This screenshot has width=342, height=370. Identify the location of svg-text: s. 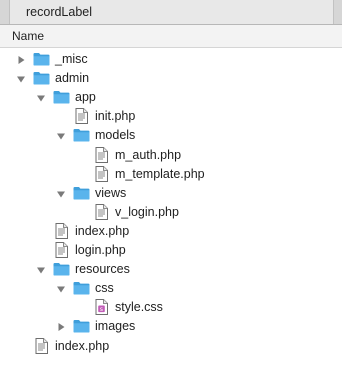
(101, 309).